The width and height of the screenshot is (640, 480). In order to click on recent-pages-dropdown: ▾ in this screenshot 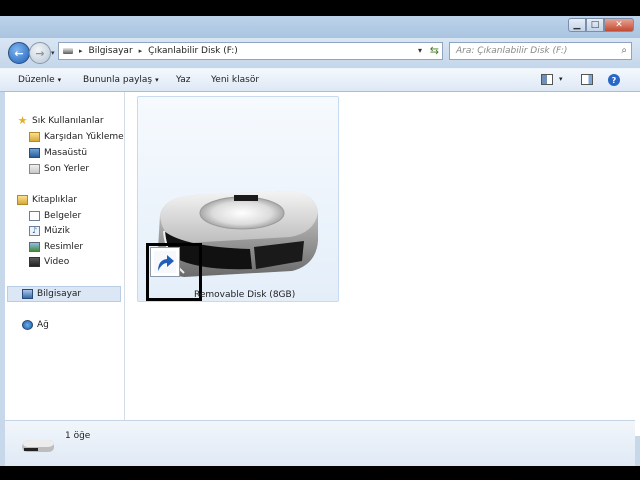, I will do `click(53, 53)`.